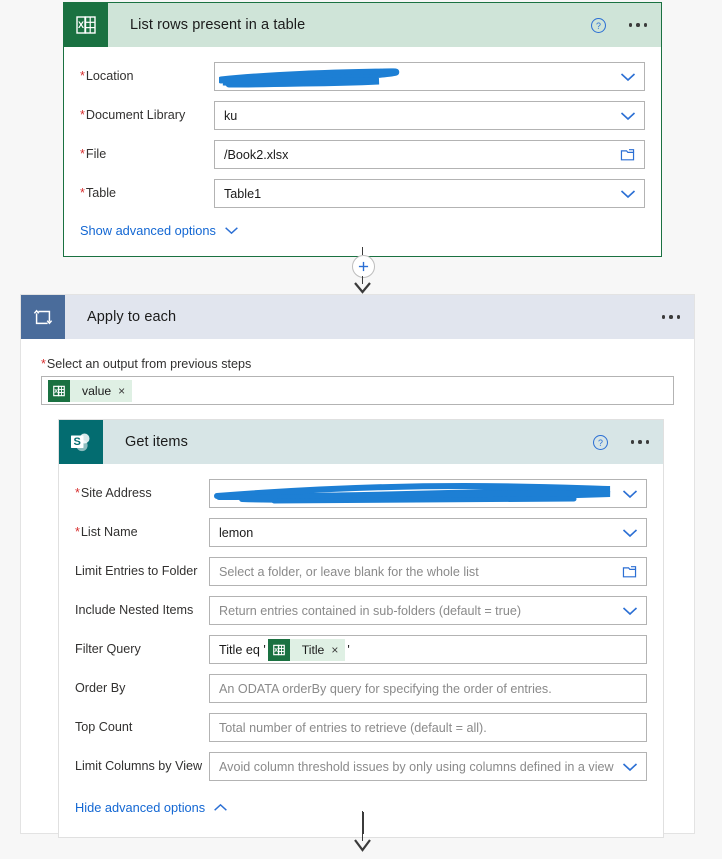 This screenshot has height=859, width=722. I want to click on dynamic-content-token-value: X value ×, so click(90, 390).